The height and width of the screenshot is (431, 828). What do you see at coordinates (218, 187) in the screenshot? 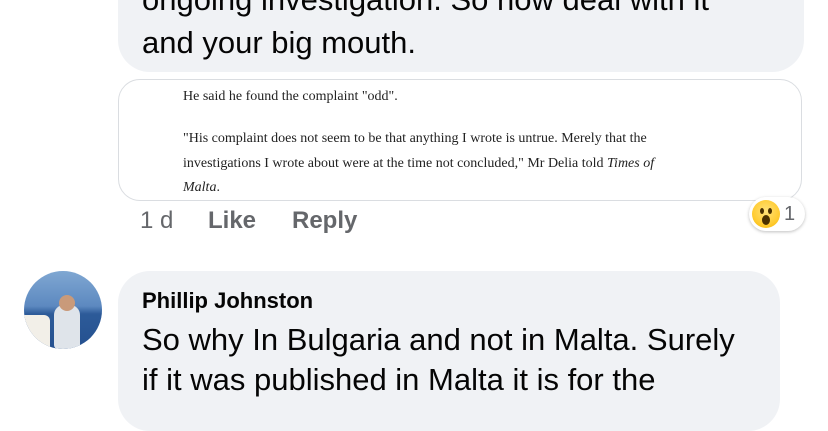
I see `embed-text: .` at bounding box center [218, 187].